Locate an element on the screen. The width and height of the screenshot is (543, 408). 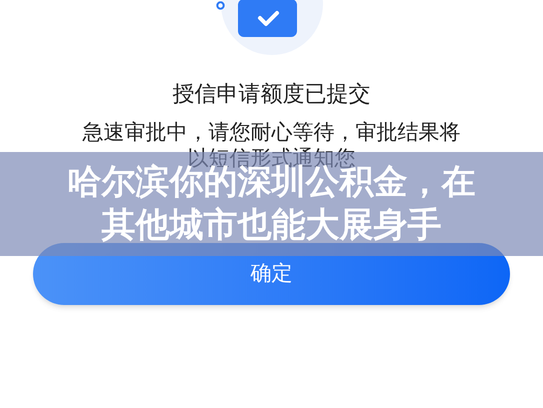
dialog-title: 授信申请额度已提交 is located at coordinates (271, 95).